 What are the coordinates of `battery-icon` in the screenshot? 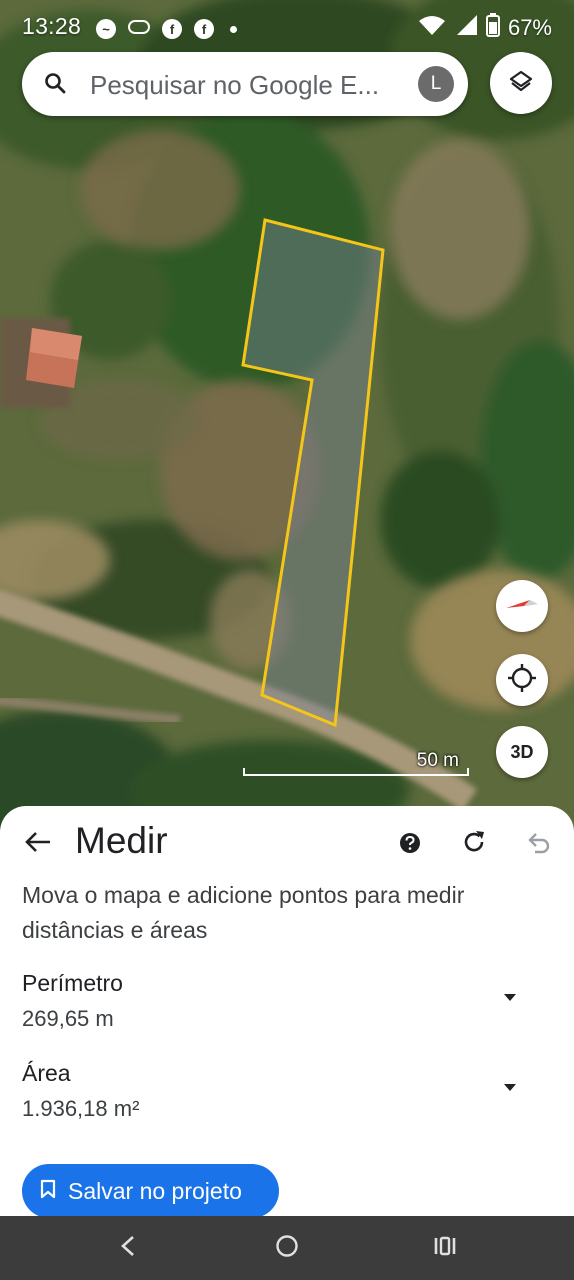 It's located at (492, 28).